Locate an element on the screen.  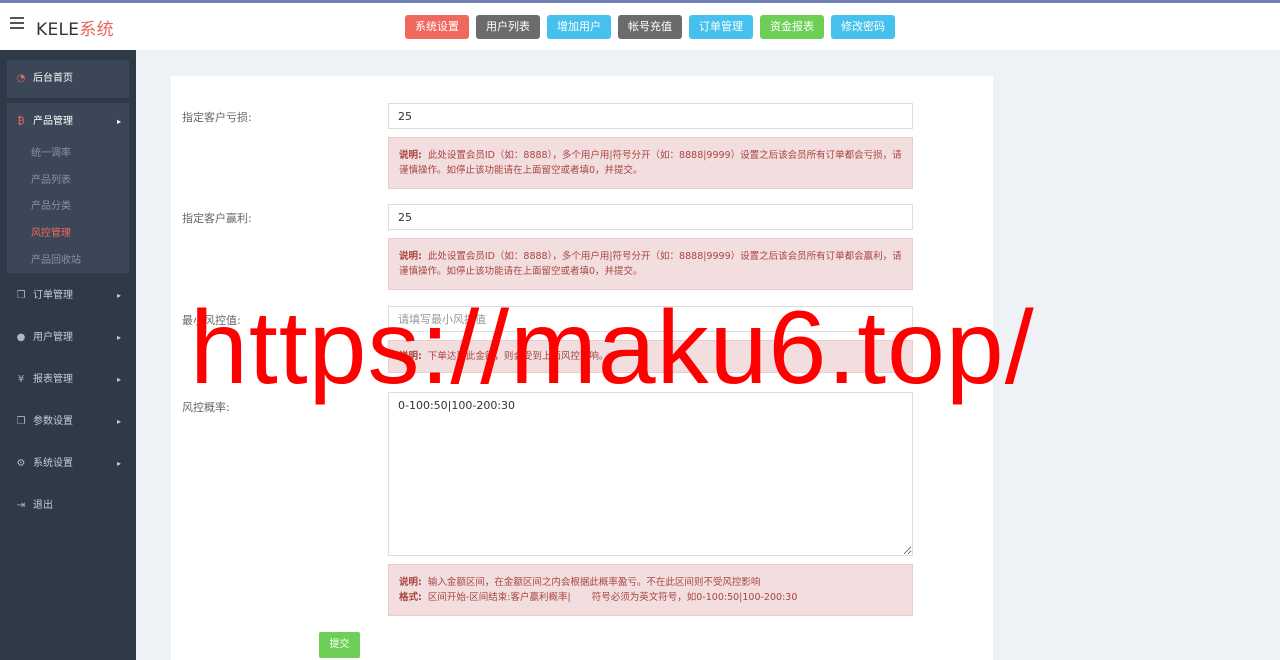
loss-user-input is located at coordinates (650, 116).